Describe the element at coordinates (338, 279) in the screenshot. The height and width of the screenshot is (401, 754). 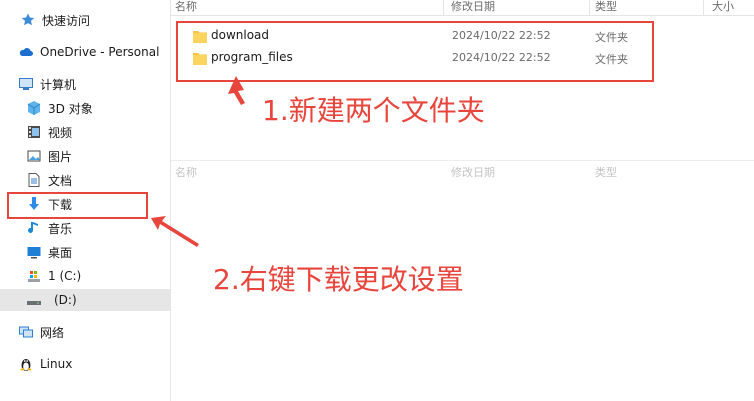
I see `annotation-step2: 2.右键下载更改设置` at that location.